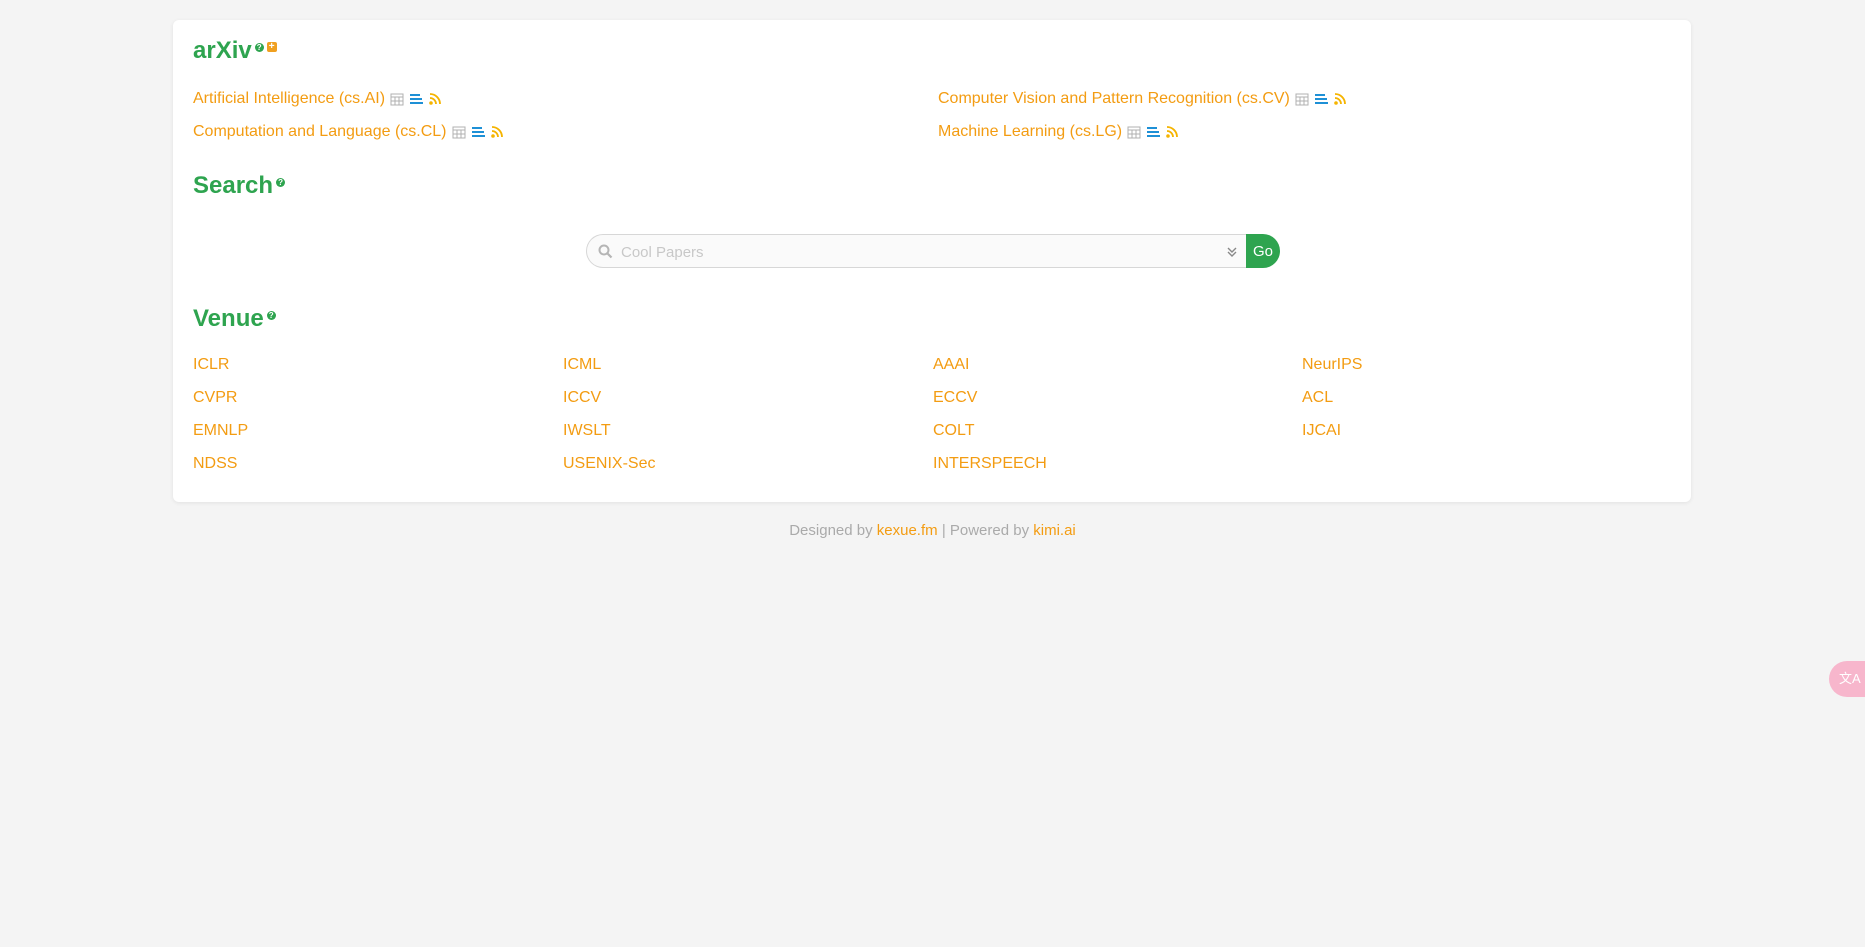  I want to click on arxiv-title: arXiv, so click(222, 50).